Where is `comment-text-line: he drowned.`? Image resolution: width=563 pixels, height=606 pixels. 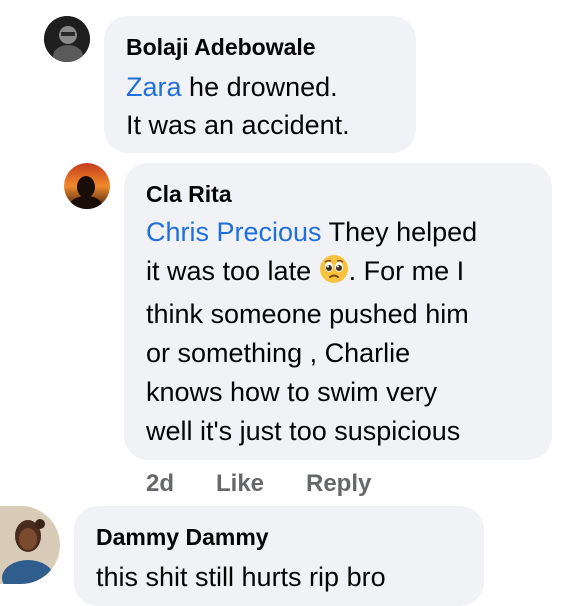
comment-text-line: he drowned. is located at coordinates (263, 87).